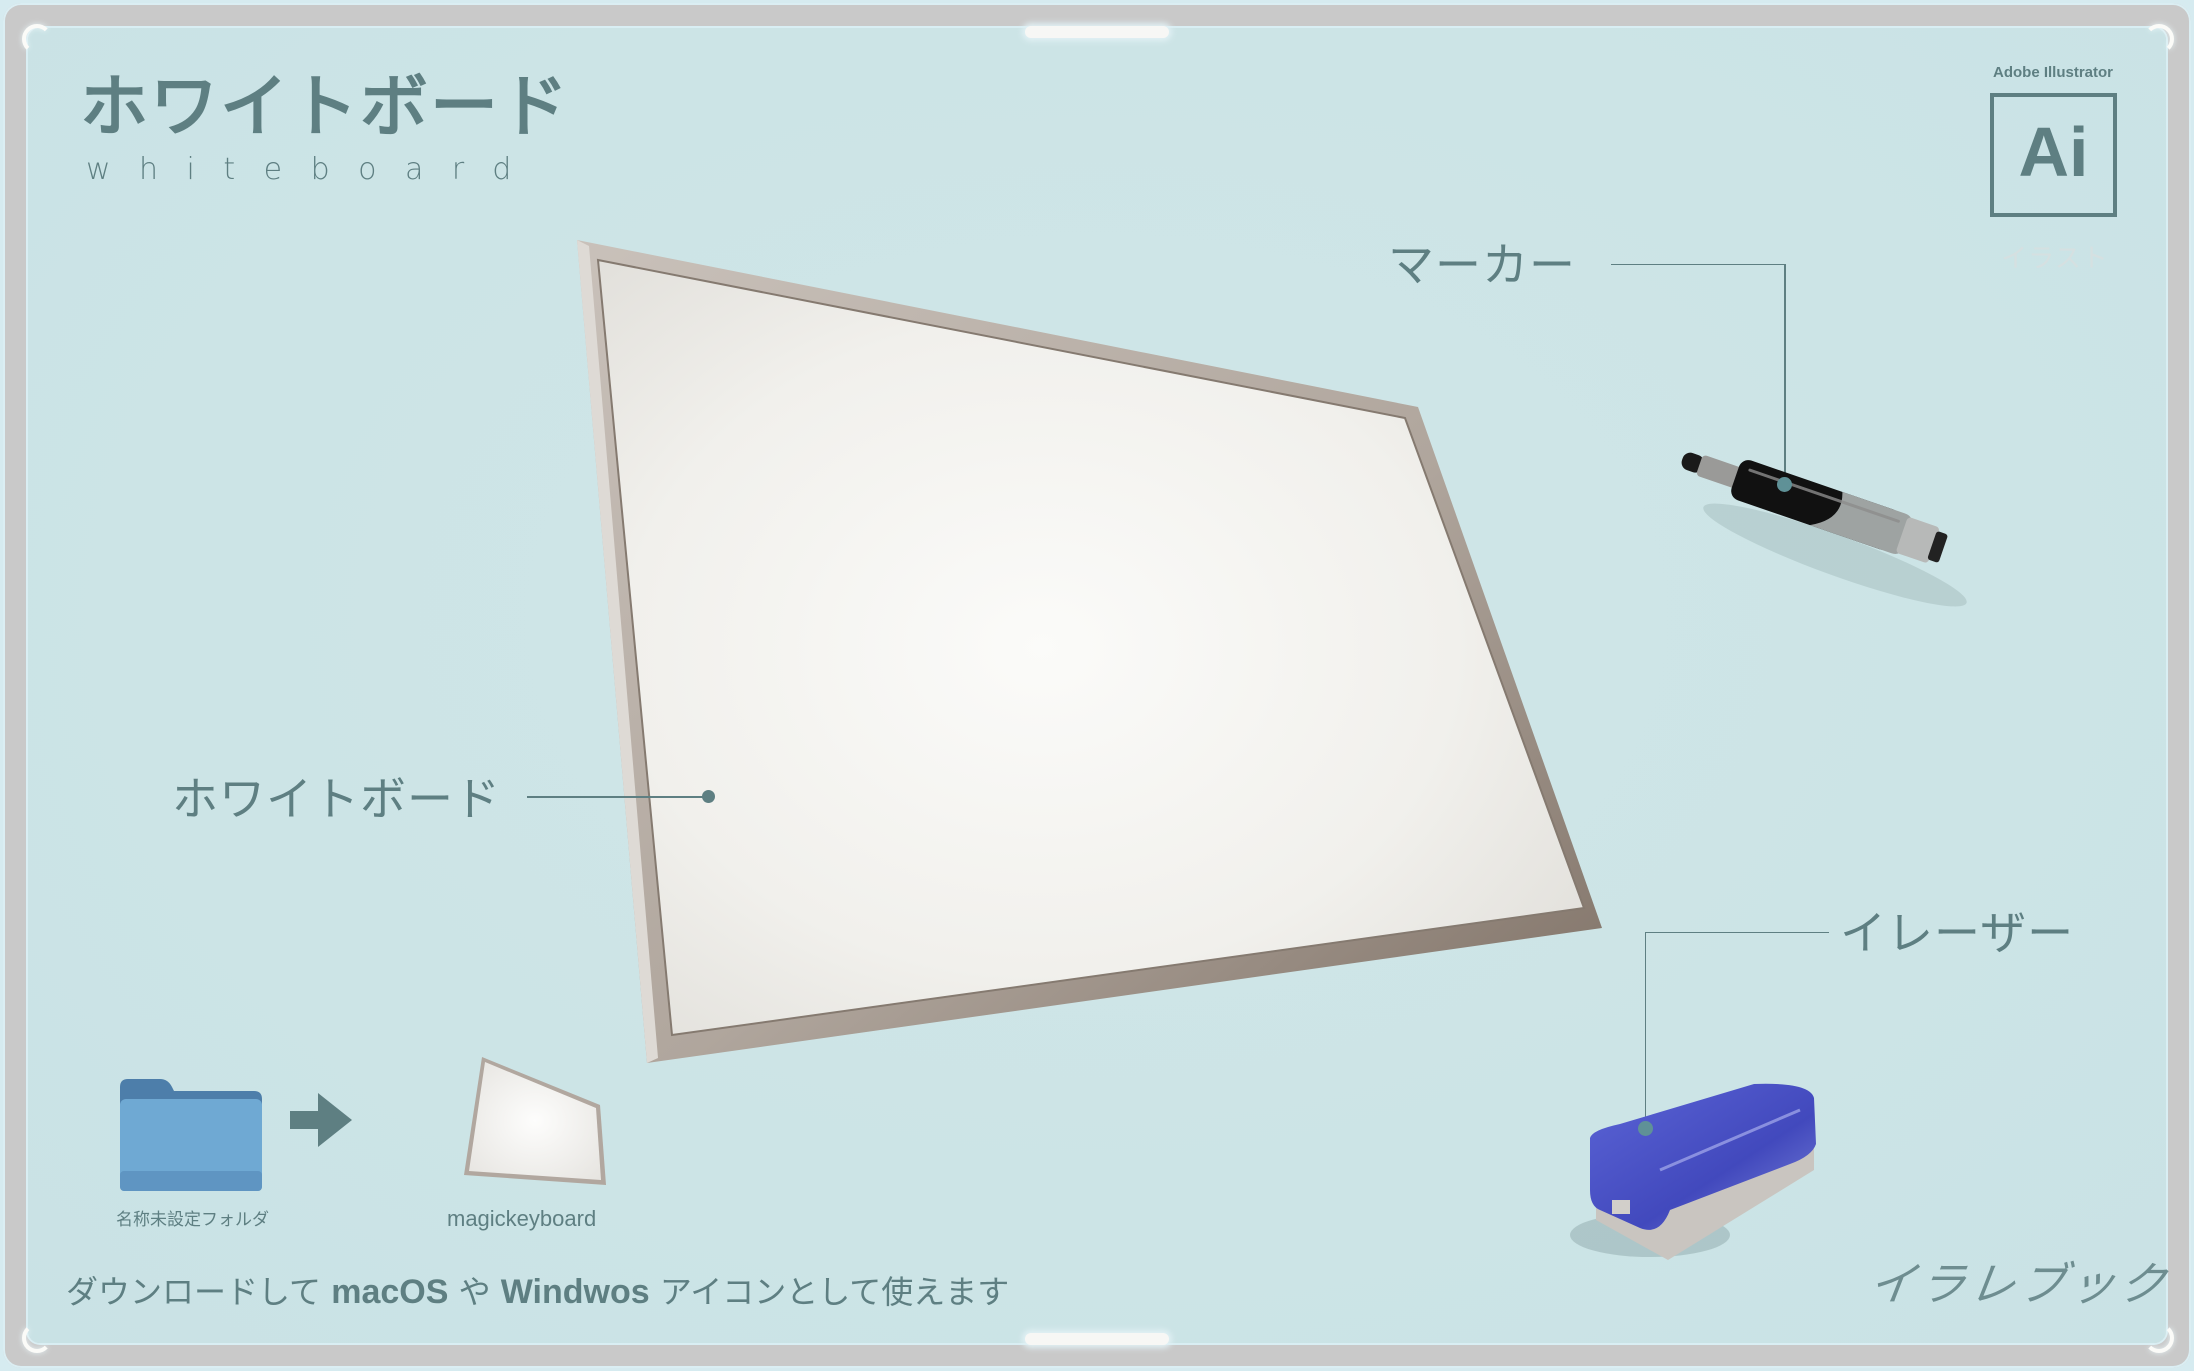 The image size is (2194, 1371). Describe the element at coordinates (1698, 264) in the screenshot. I see `marker-leader-horizontal` at that location.